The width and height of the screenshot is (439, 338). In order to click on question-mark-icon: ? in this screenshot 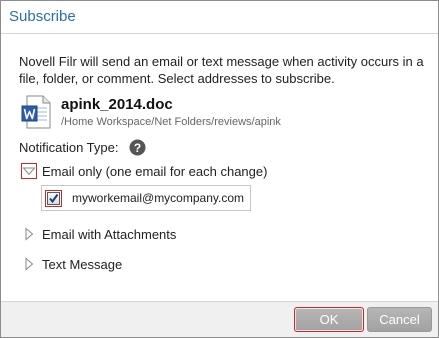, I will do `click(137, 147)`.